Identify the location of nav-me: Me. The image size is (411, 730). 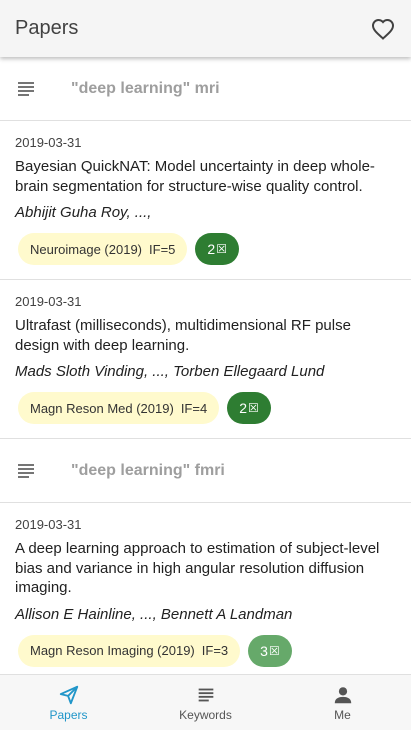
(343, 703).